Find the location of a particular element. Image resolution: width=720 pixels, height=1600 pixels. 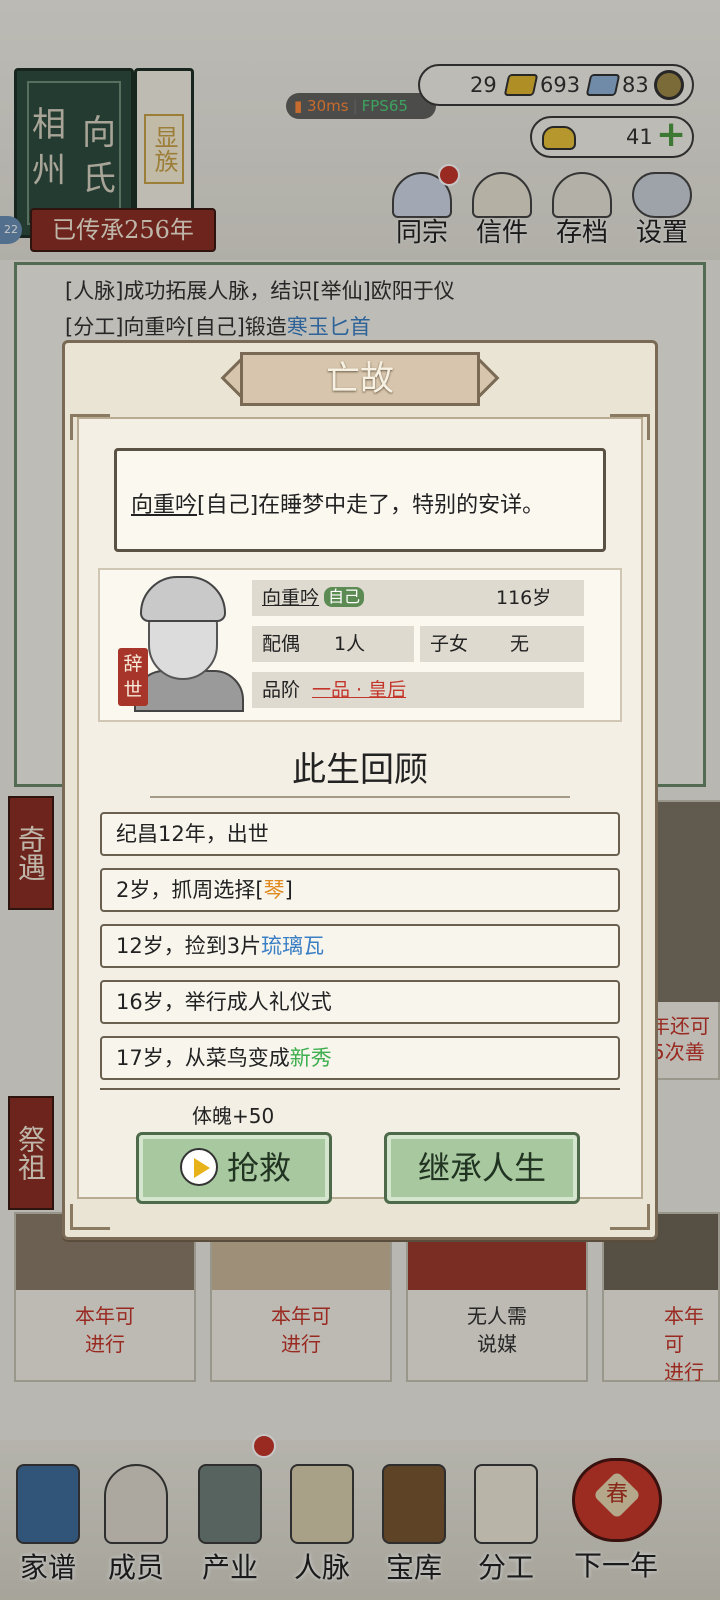

person-name-row: 向重吟 自己 116岁 is located at coordinates (418, 598).